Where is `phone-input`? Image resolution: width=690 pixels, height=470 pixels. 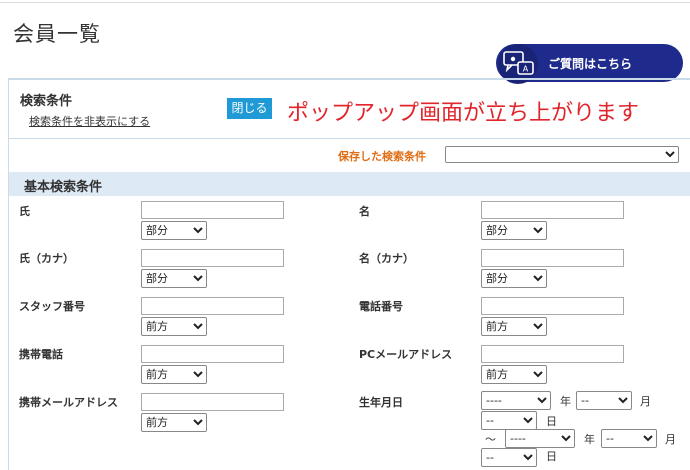
phone-input is located at coordinates (552, 306).